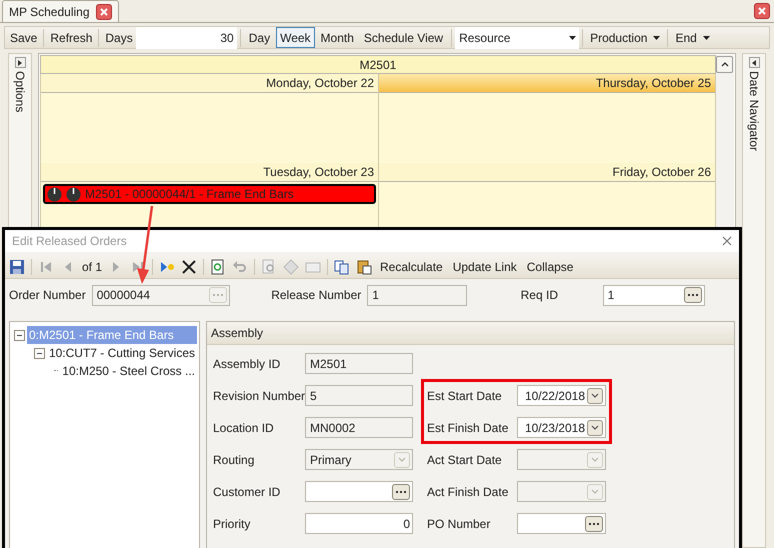 The image size is (774, 548). What do you see at coordinates (209, 83) in the screenshot?
I see `day-header: Monday, October 22` at bounding box center [209, 83].